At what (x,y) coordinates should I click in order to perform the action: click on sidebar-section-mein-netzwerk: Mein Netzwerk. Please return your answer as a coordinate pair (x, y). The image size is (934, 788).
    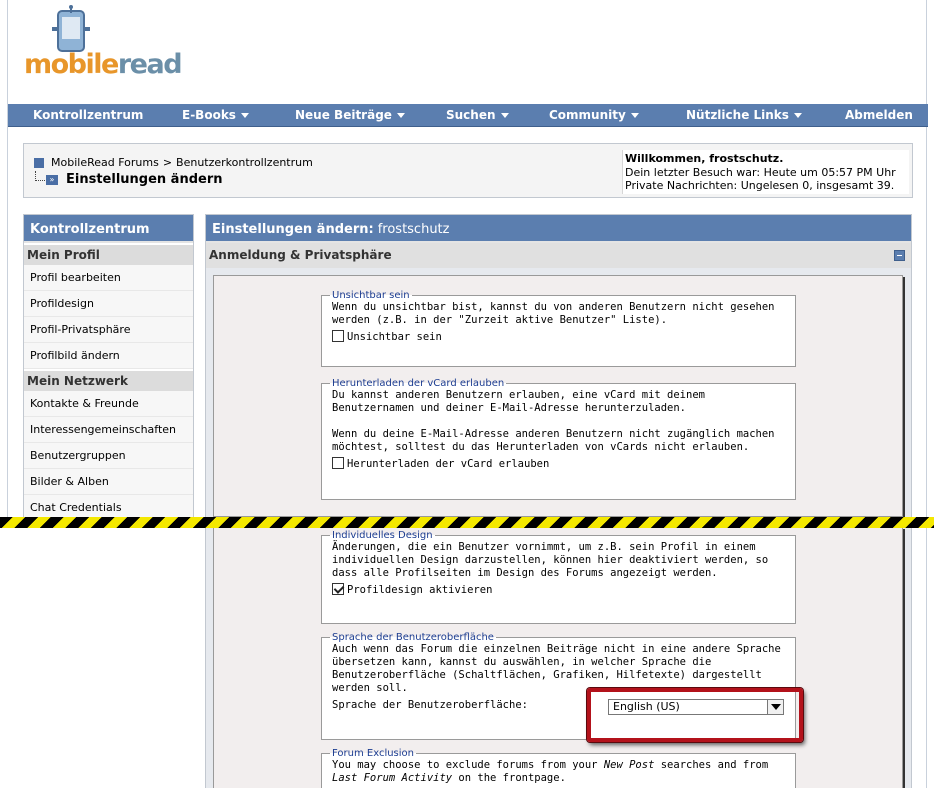
    Looking at the image, I should click on (108, 381).